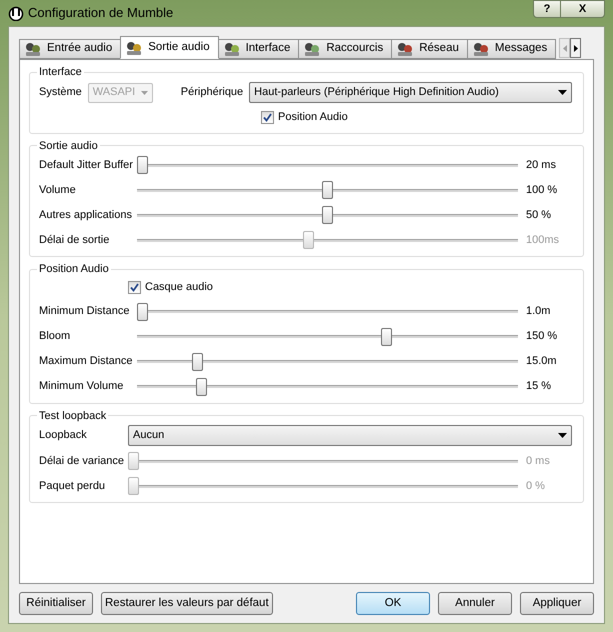 The image size is (613, 632). I want to click on checkbox-label: Position Audio, so click(313, 118).